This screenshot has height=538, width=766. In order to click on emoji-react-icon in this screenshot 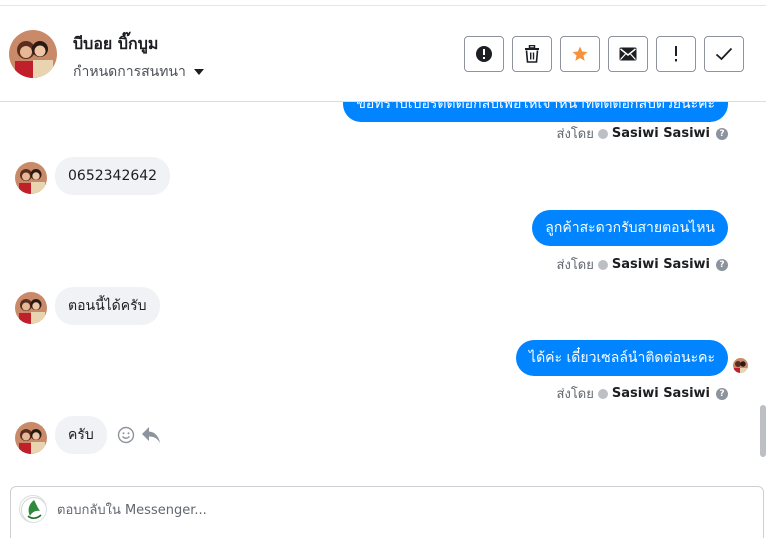, I will do `click(126, 435)`.